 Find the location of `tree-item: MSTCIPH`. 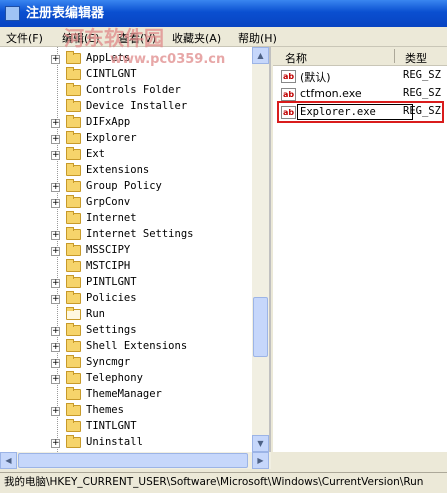

tree-item: MSTCIPH is located at coordinates (126, 267).